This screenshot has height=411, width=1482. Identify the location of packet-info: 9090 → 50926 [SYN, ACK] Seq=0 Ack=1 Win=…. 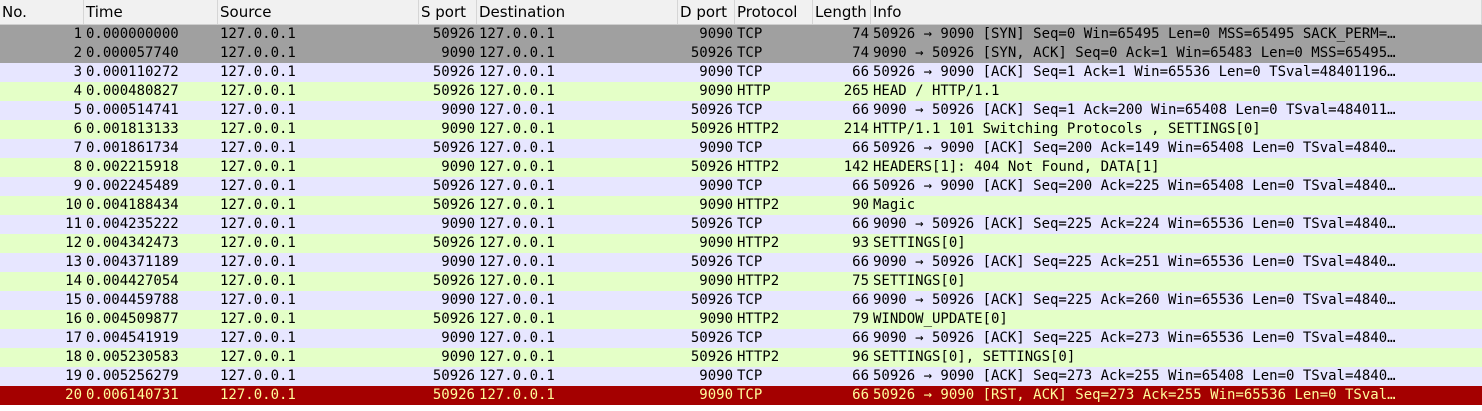
(1134, 53).